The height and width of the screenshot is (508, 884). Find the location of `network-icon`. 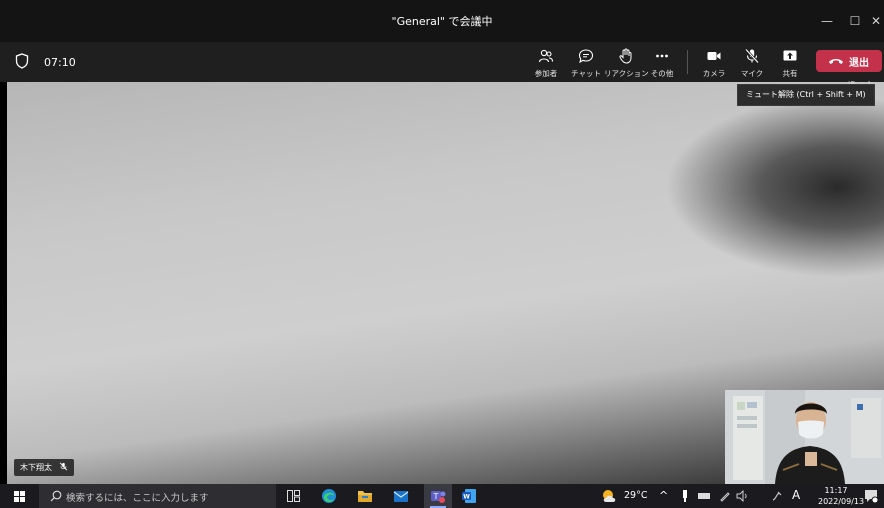

network-icon is located at coordinates (704, 496).